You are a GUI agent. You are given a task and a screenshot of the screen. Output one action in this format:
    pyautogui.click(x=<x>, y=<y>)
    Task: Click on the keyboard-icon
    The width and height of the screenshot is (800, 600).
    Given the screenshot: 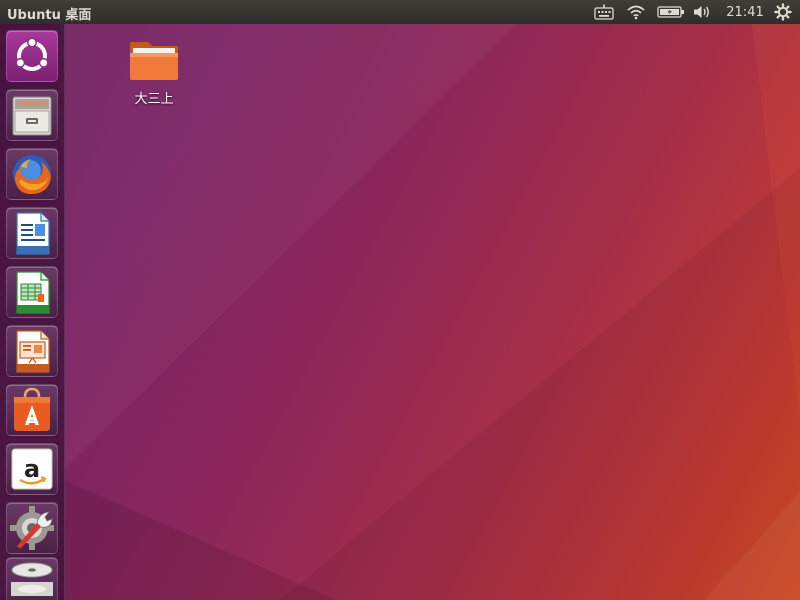 What is the action you would take?
    pyautogui.click(x=604, y=12)
    